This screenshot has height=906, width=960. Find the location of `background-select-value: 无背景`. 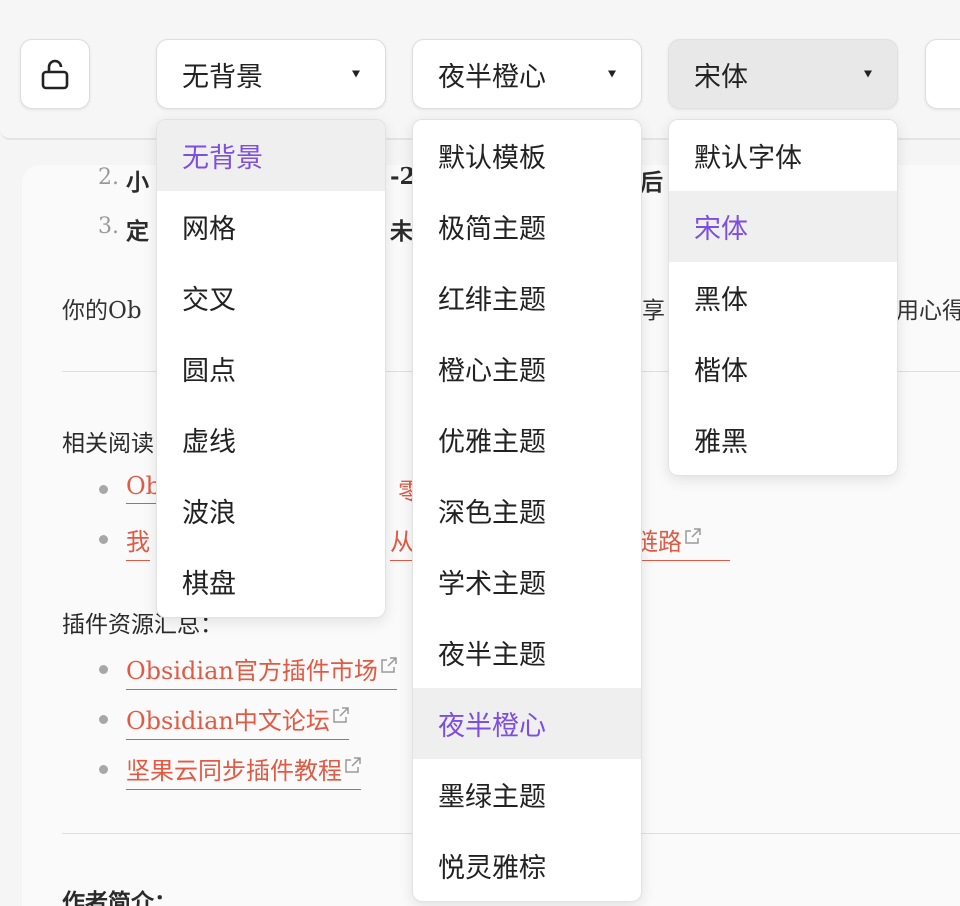

background-select-value: 无背景 is located at coordinates (222, 77).